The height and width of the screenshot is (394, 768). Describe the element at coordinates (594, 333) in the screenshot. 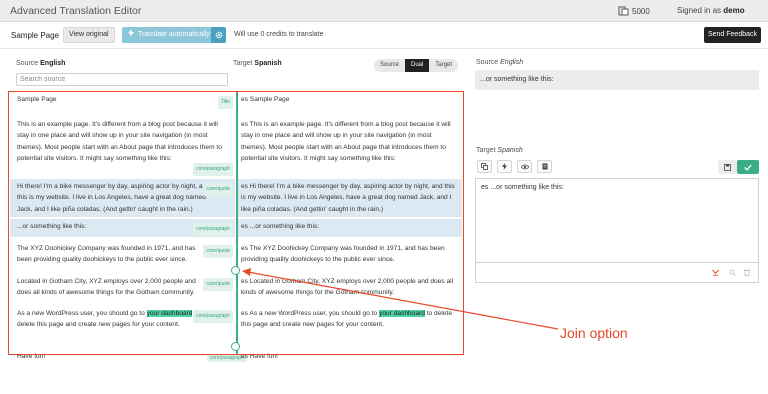

I see `annotation-label: Join option` at that location.